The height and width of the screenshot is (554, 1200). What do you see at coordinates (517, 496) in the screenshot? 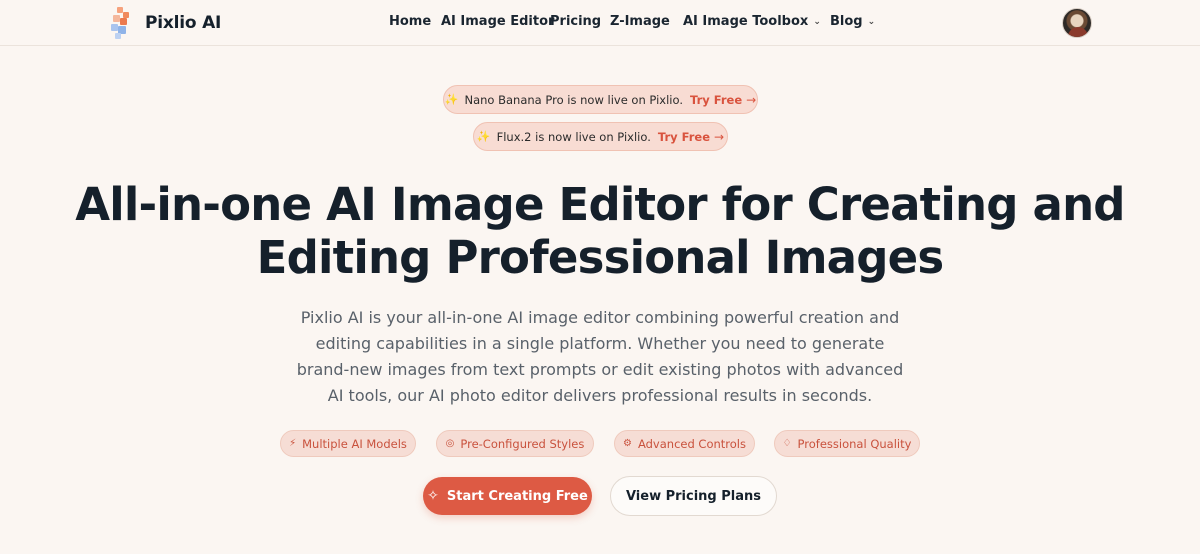
I see `start-creating-free-label: Start Creating Free` at bounding box center [517, 496].